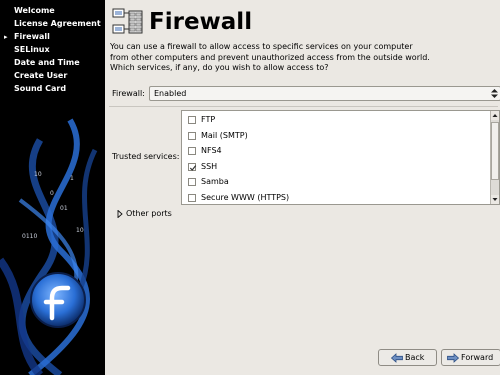 This screenshot has height=375, width=500. I want to click on sidebar-item-sound-card: Sound Card, so click(52, 90).